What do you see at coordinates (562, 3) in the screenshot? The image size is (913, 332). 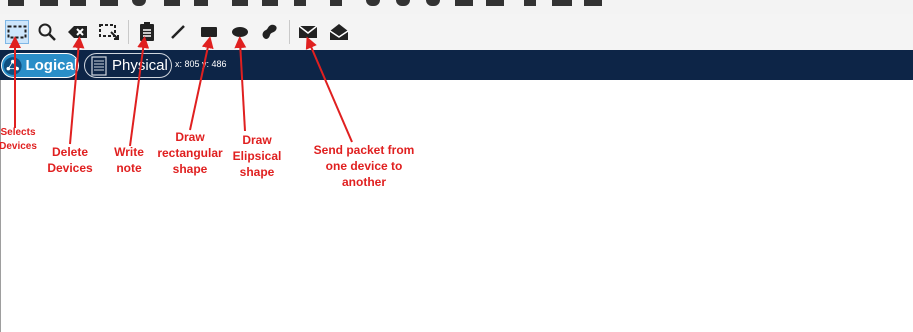 I see `image-icon` at bounding box center [562, 3].